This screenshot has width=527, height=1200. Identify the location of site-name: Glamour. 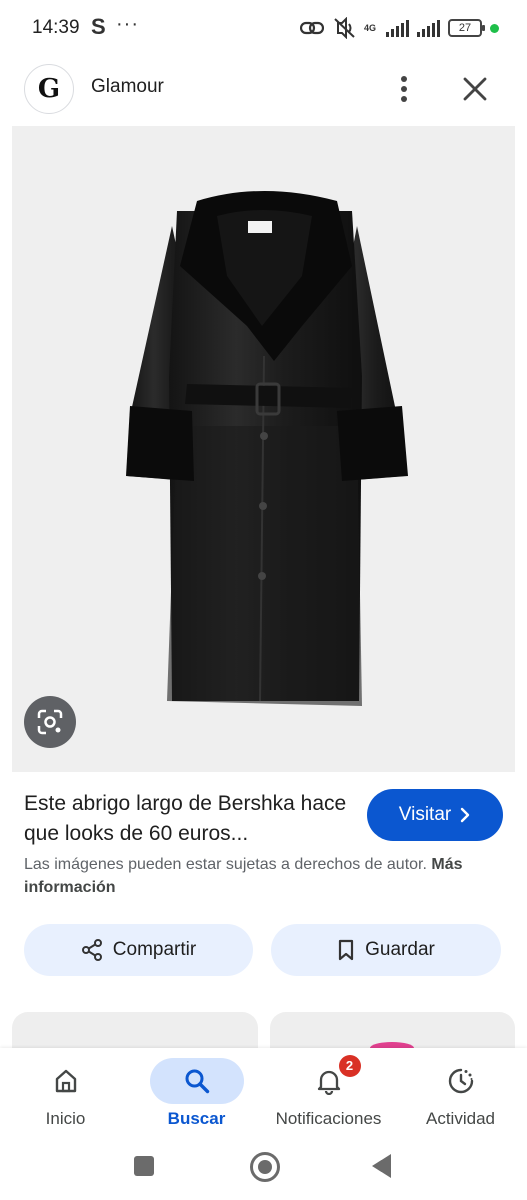
(127, 87).